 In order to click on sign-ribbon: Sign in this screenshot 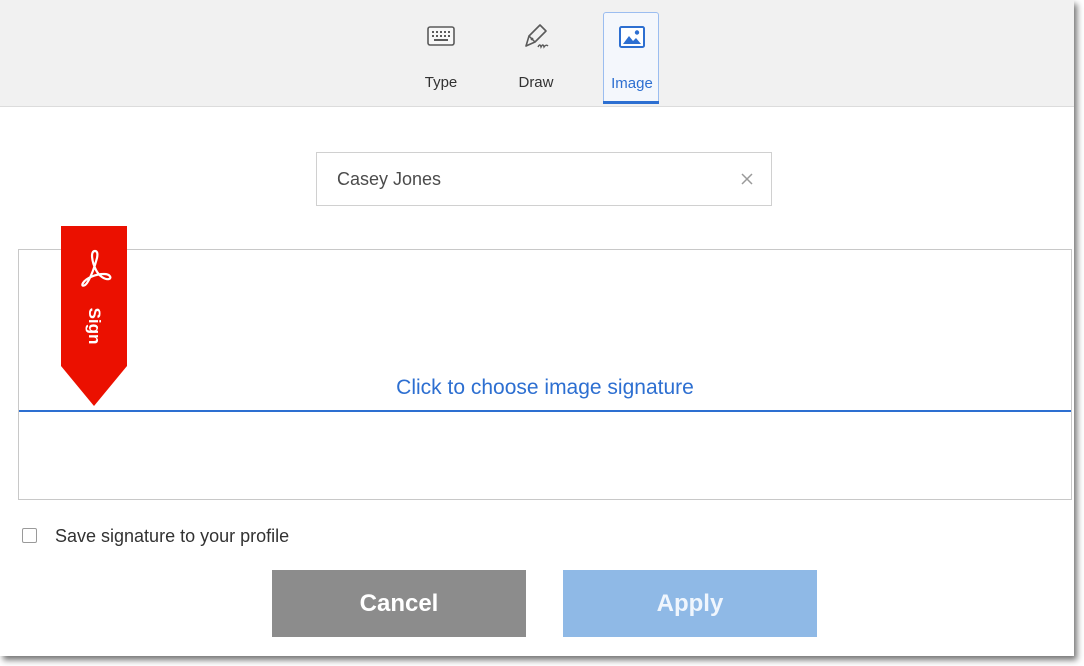, I will do `click(94, 317)`.